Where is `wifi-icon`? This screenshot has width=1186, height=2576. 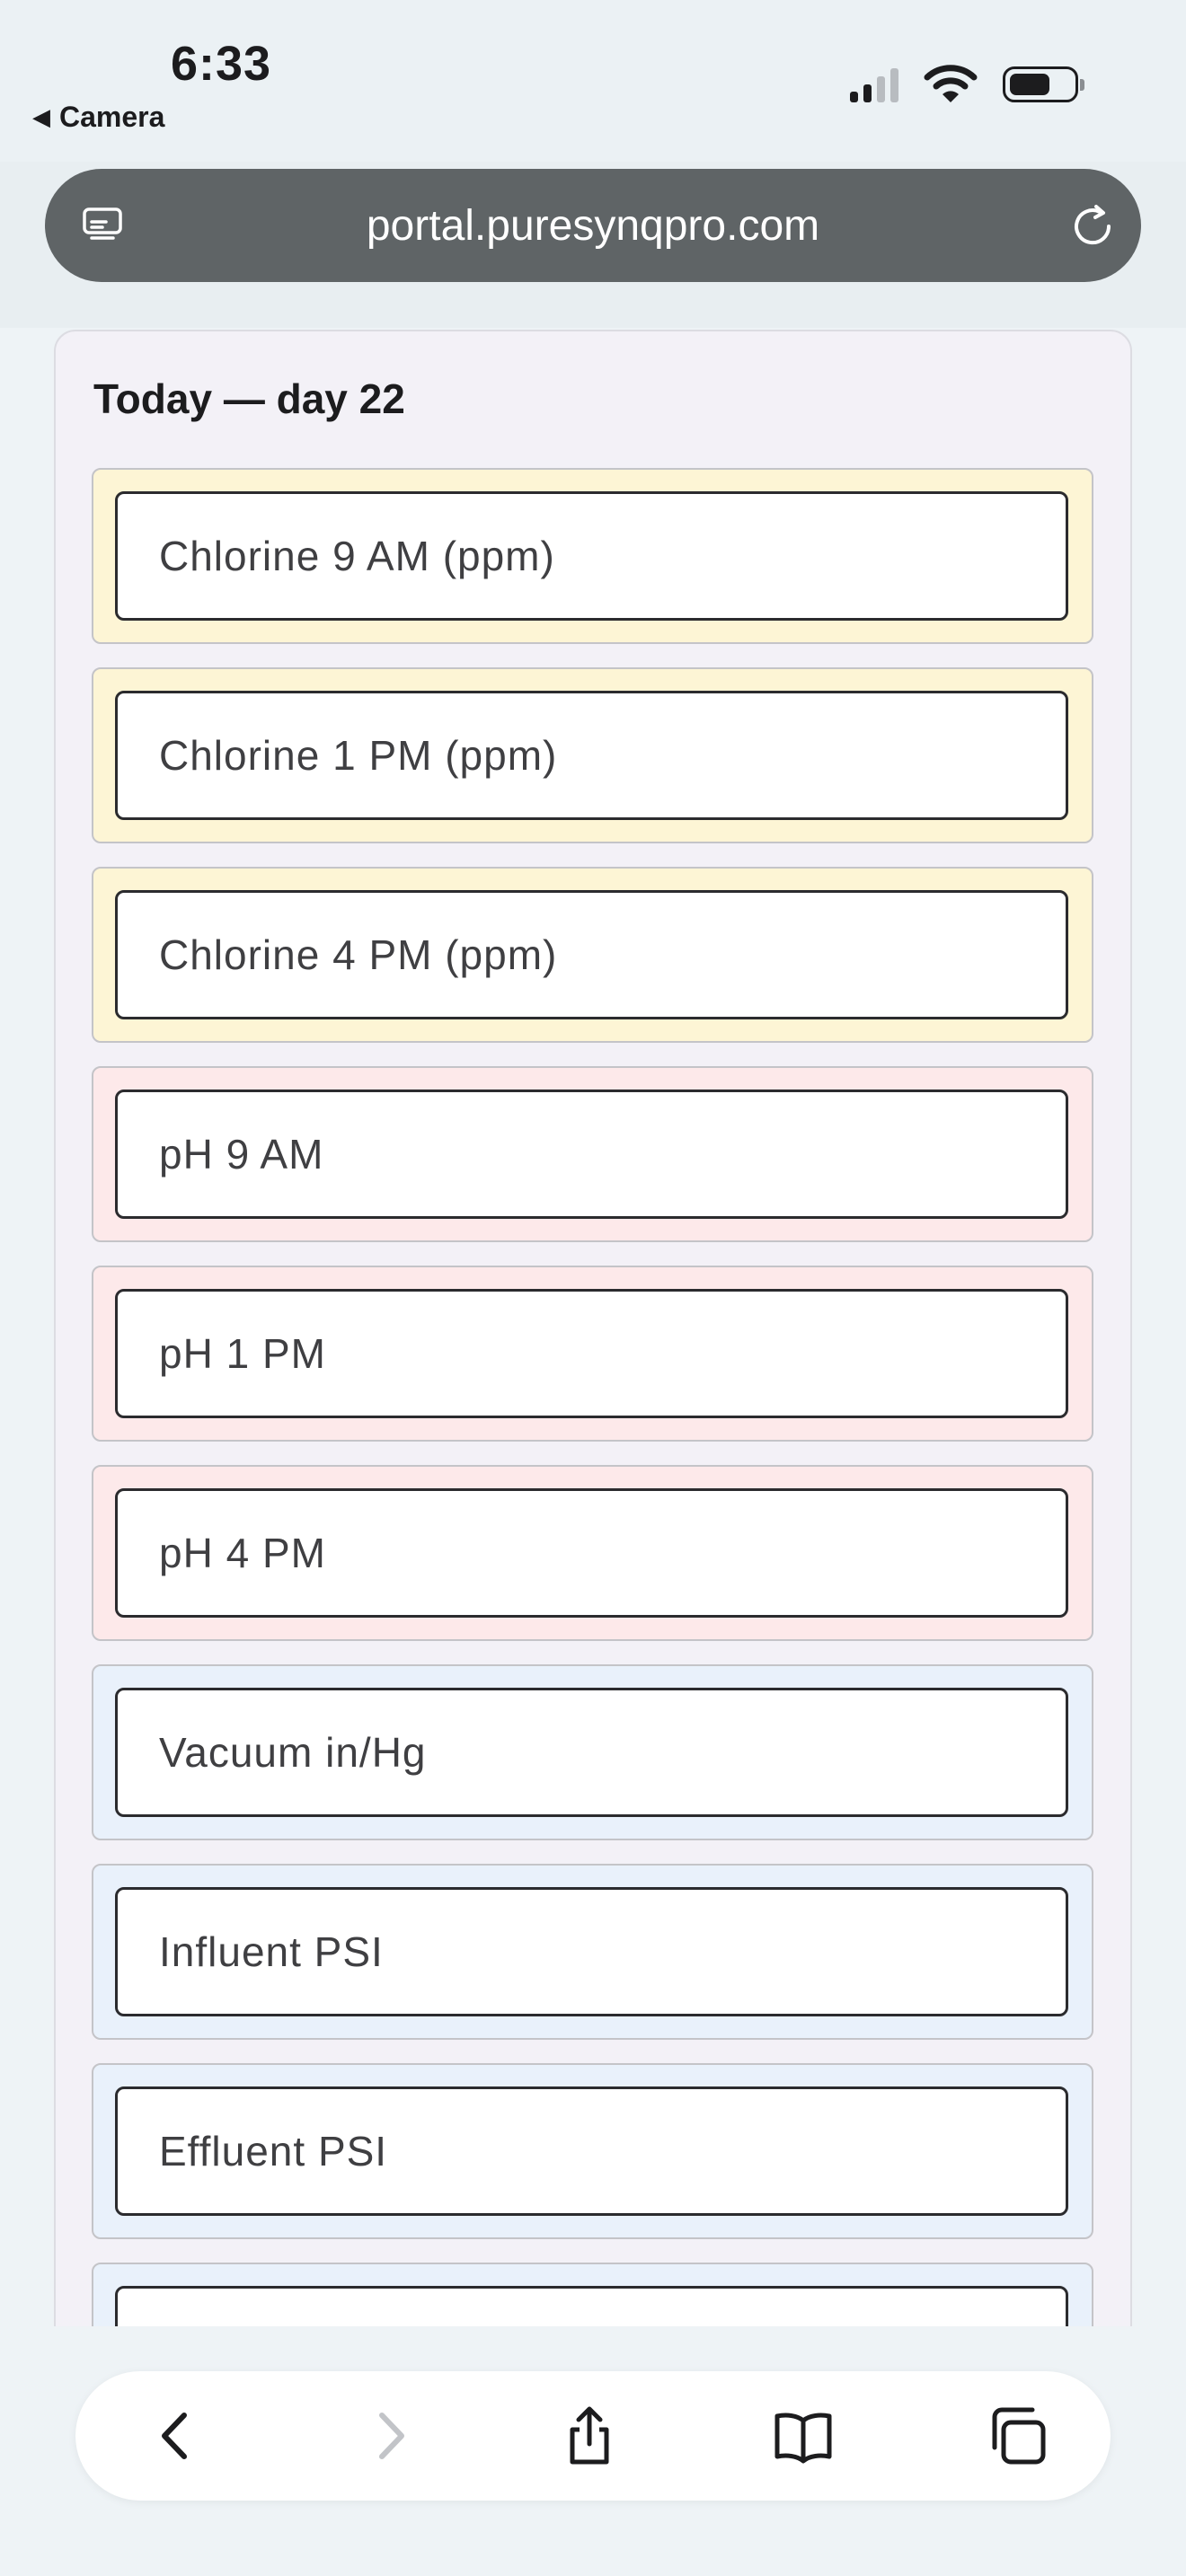
wifi-icon is located at coordinates (951, 83).